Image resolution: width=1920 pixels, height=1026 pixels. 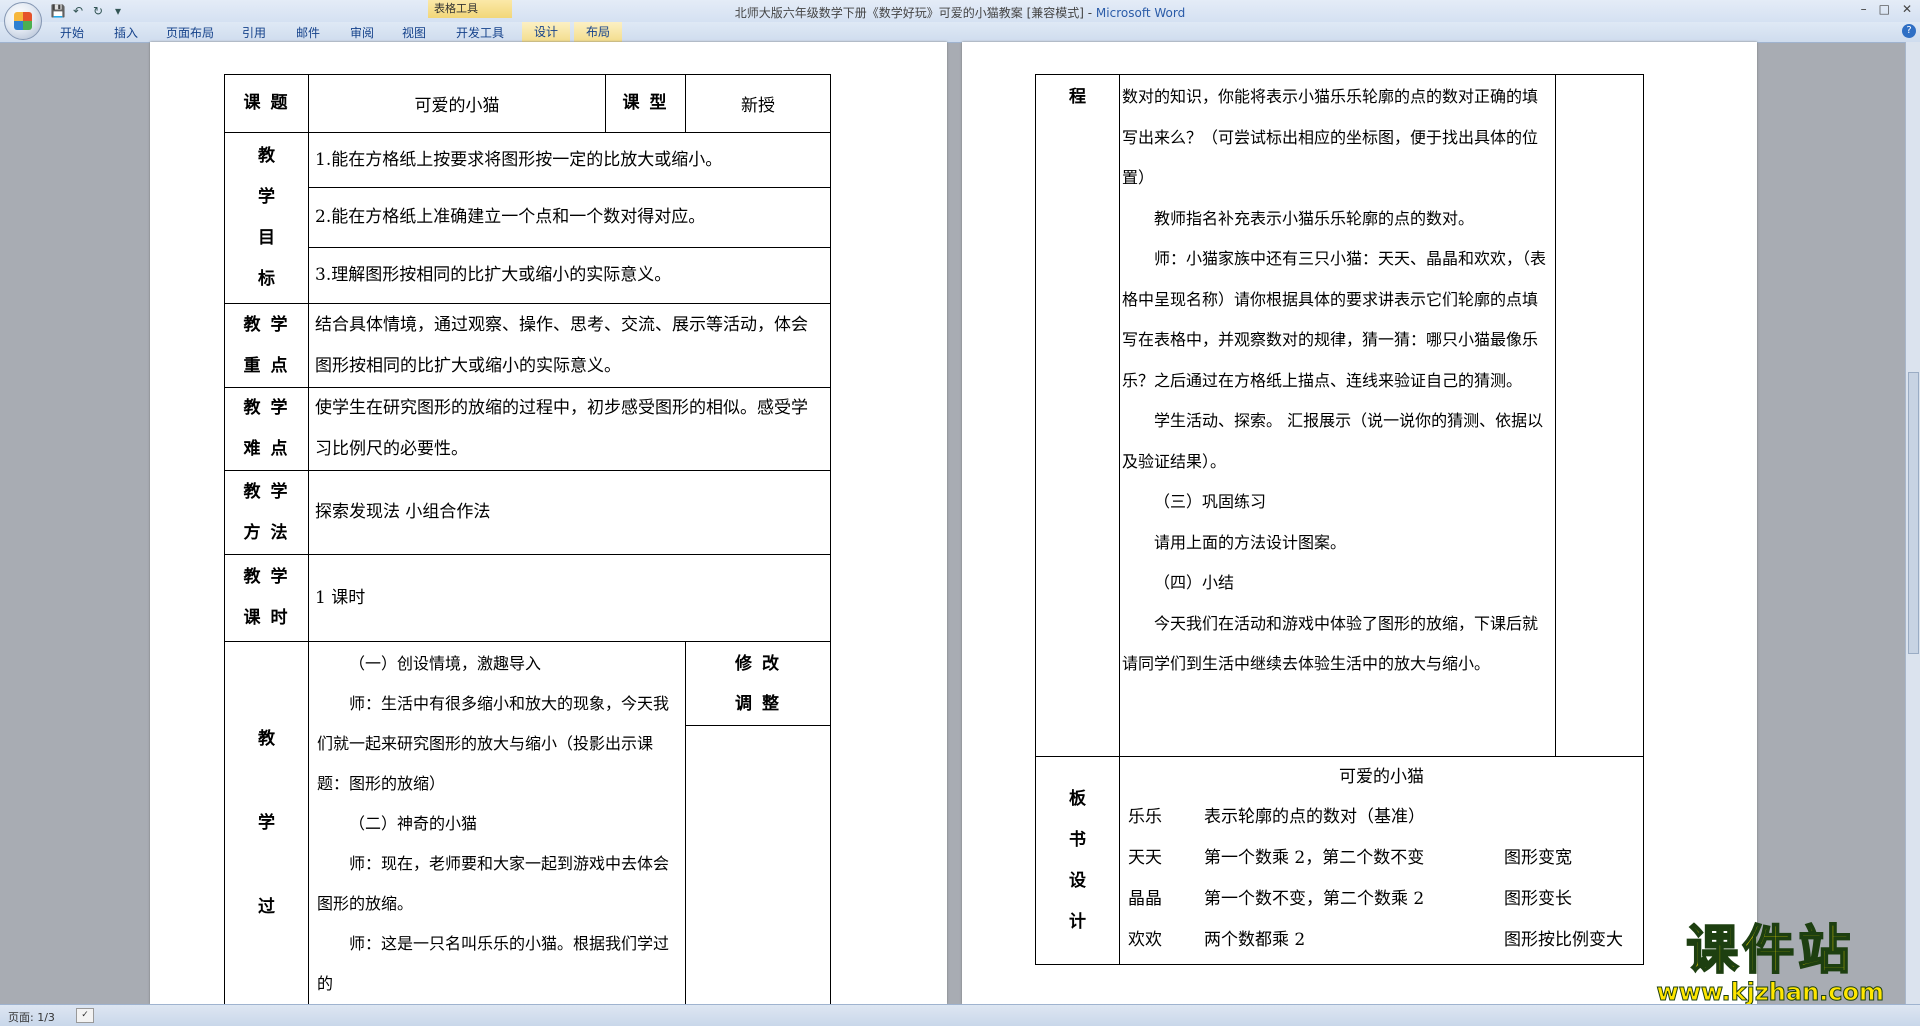 I want to click on focus-label: 教 学 重 点, so click(x=266, y=345).